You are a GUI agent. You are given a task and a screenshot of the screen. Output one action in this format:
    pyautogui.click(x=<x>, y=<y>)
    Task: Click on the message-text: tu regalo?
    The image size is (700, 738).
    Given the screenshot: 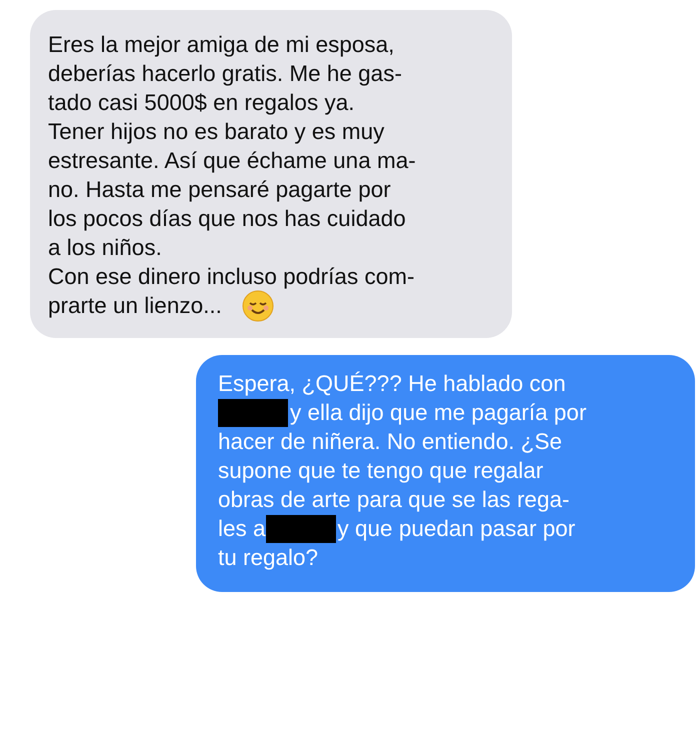 What is the action you would take?
    pyautogui.click(x=268, y=557)
    